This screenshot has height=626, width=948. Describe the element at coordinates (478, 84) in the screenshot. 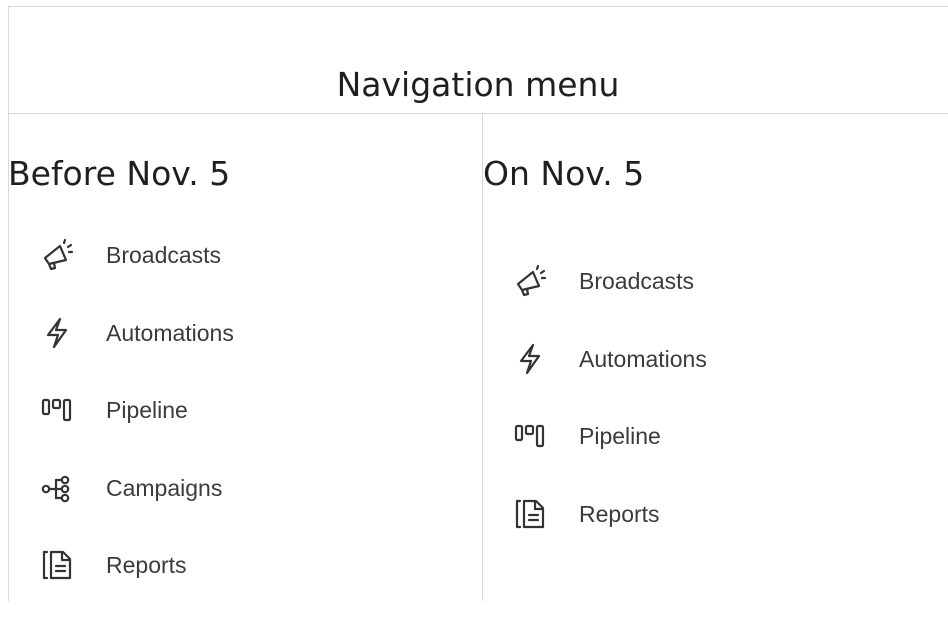

I see `table-title: Navigation menu` at that location.